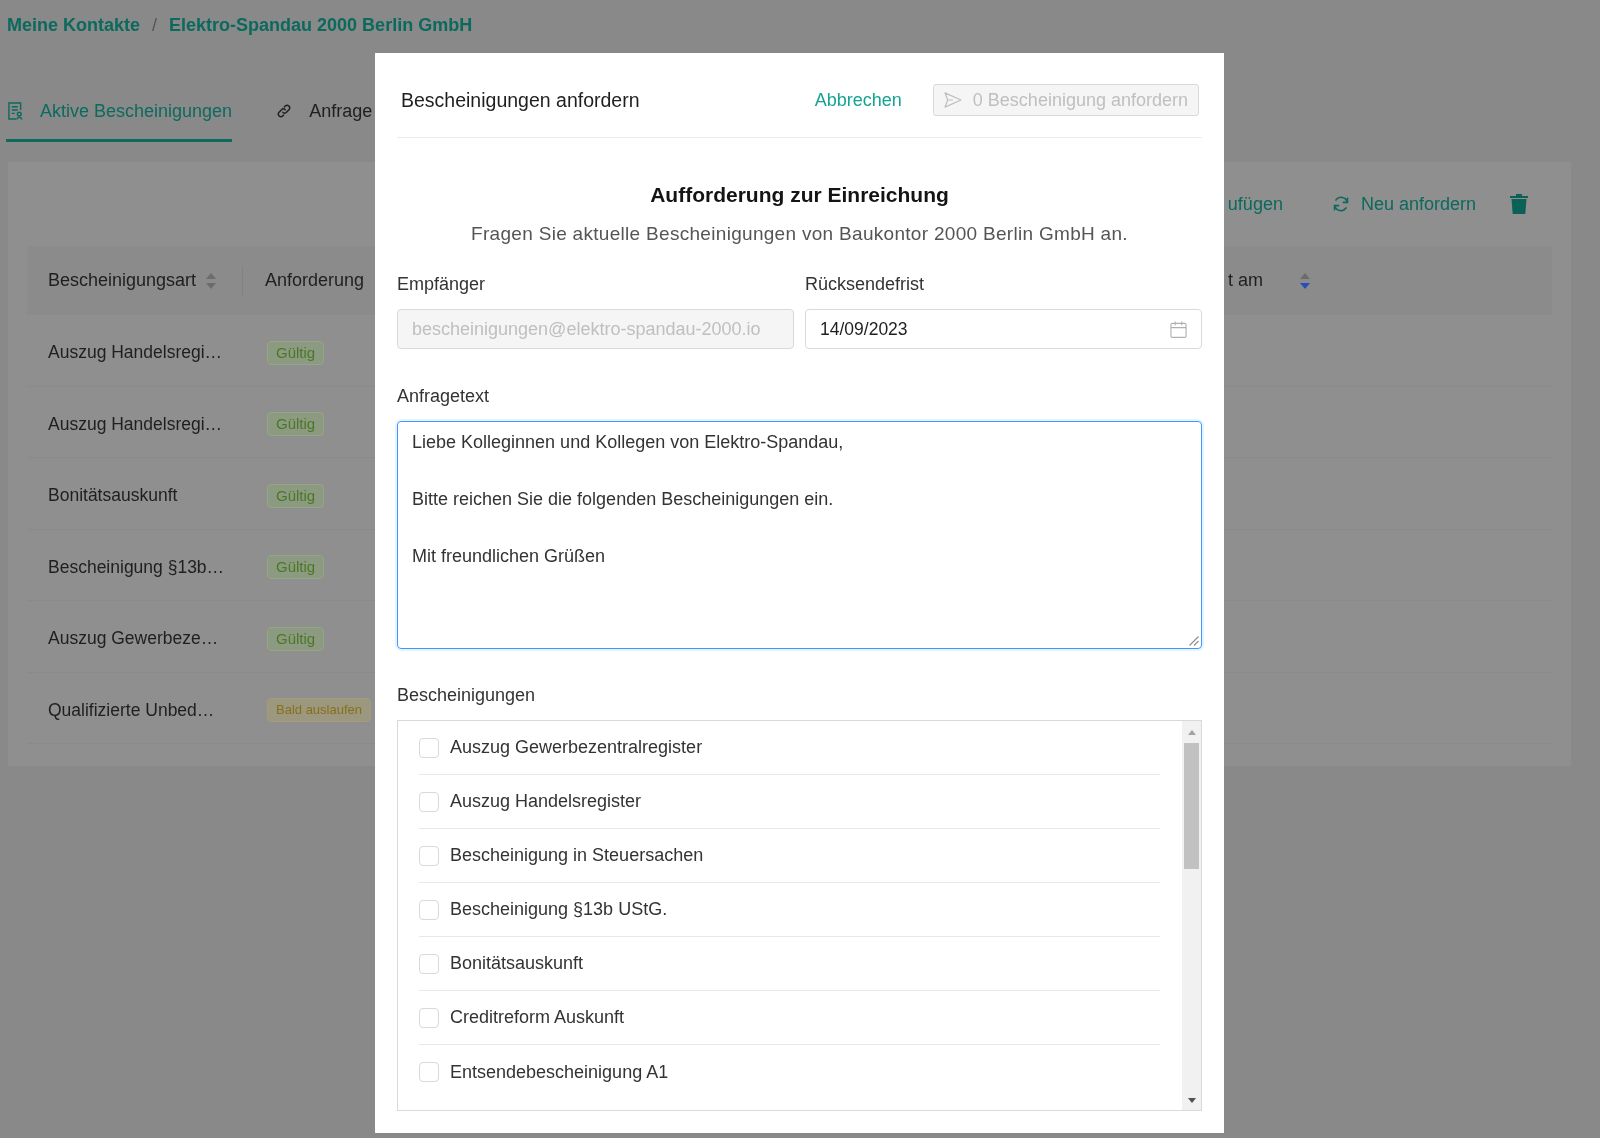  Describe the element at coordinates (576, 747) in the screenshot. I see `checkbox-label: Auszug Gewerbezentralregister` at that location.